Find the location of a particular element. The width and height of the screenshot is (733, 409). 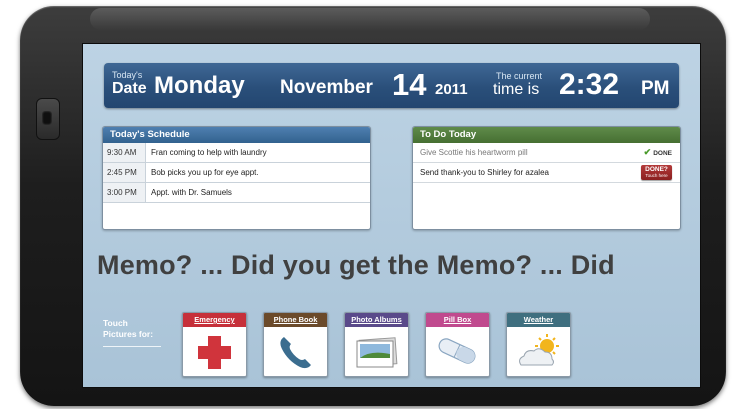

date-label: Date is located at coordinates (129, 88).